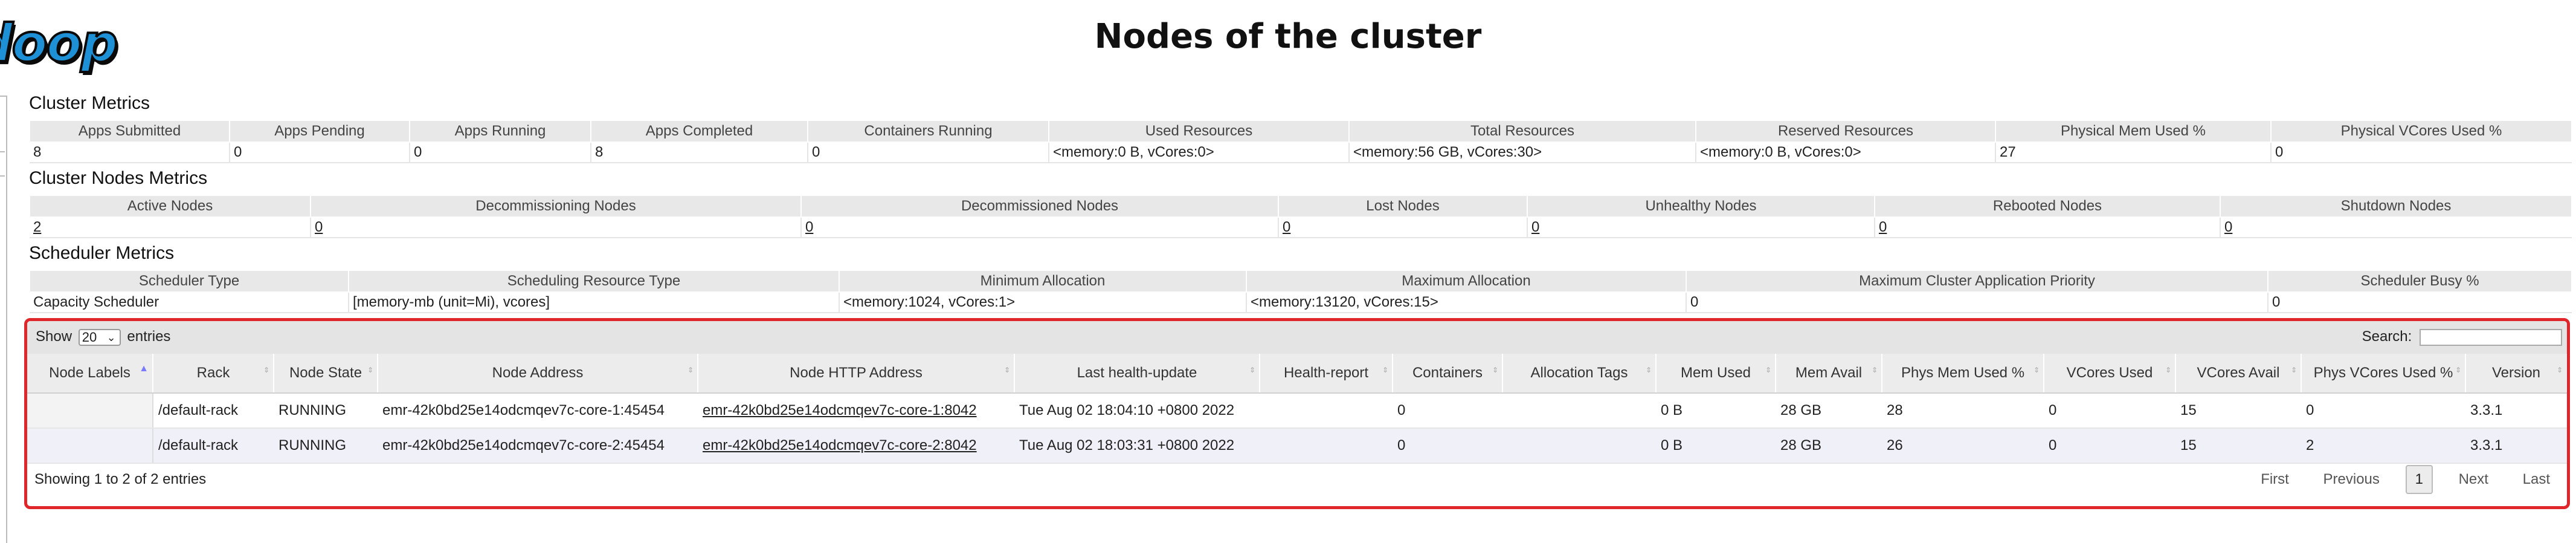 This screenshot has height=543, width=2576. Describe the element at coordinates (1199, 131) in the screenshot. I see `col-used-resources: Used Resources` at that location.